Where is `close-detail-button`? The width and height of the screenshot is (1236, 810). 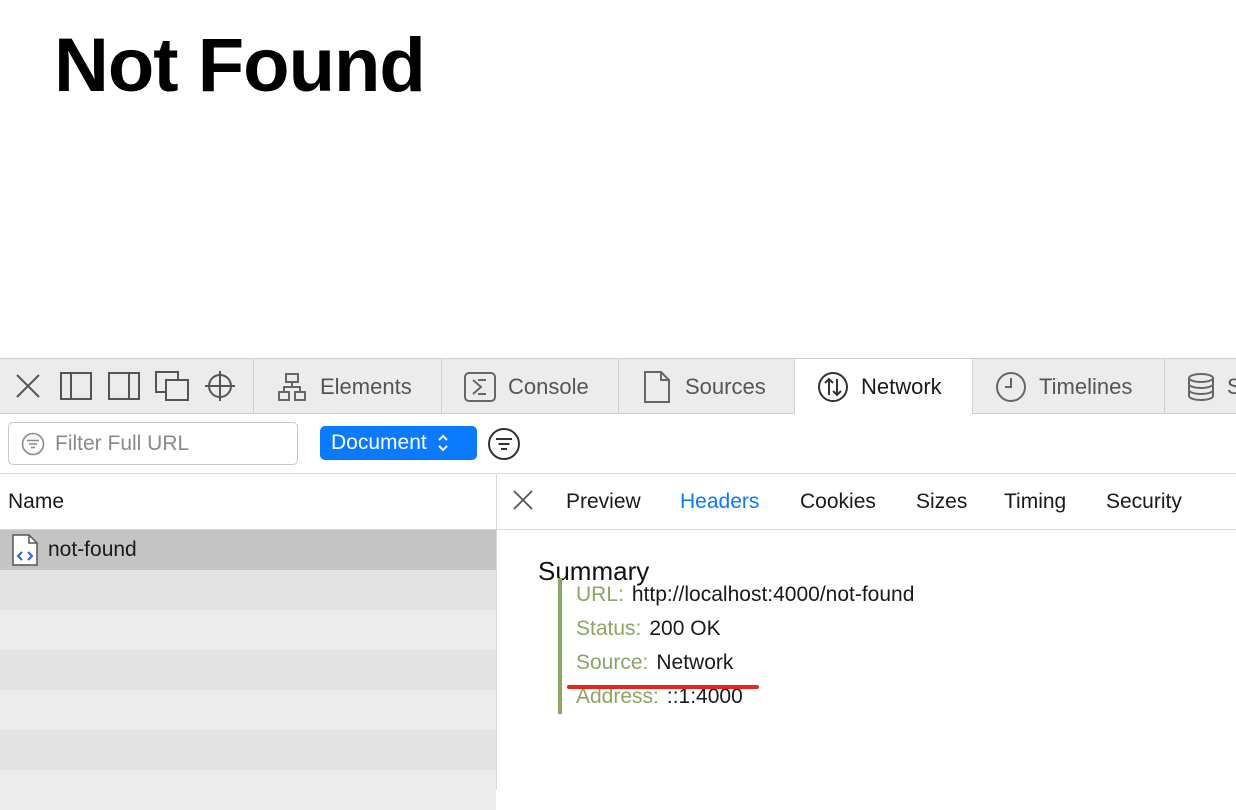
close-detail-button is located at coordinates (524, 501).